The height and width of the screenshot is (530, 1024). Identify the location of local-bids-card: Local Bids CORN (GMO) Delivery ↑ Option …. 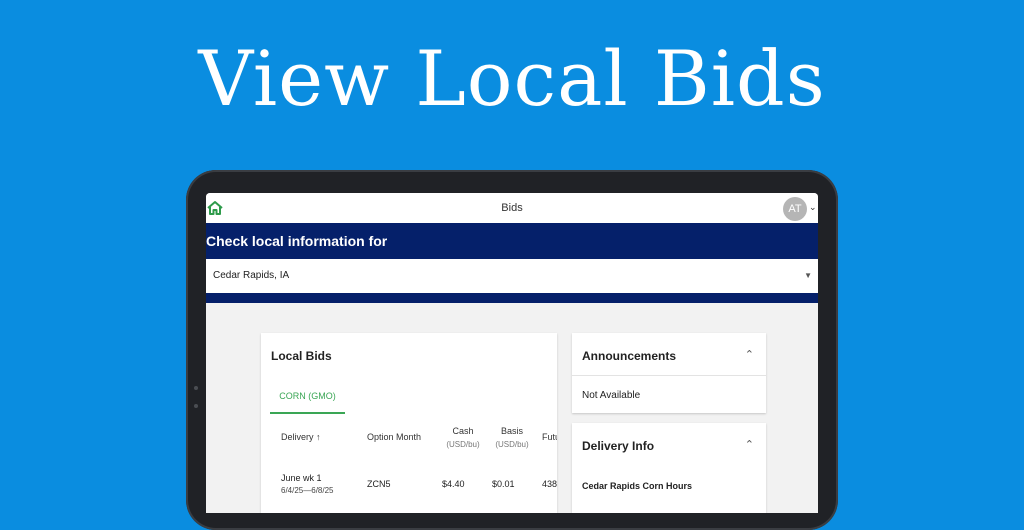
(409, 423).